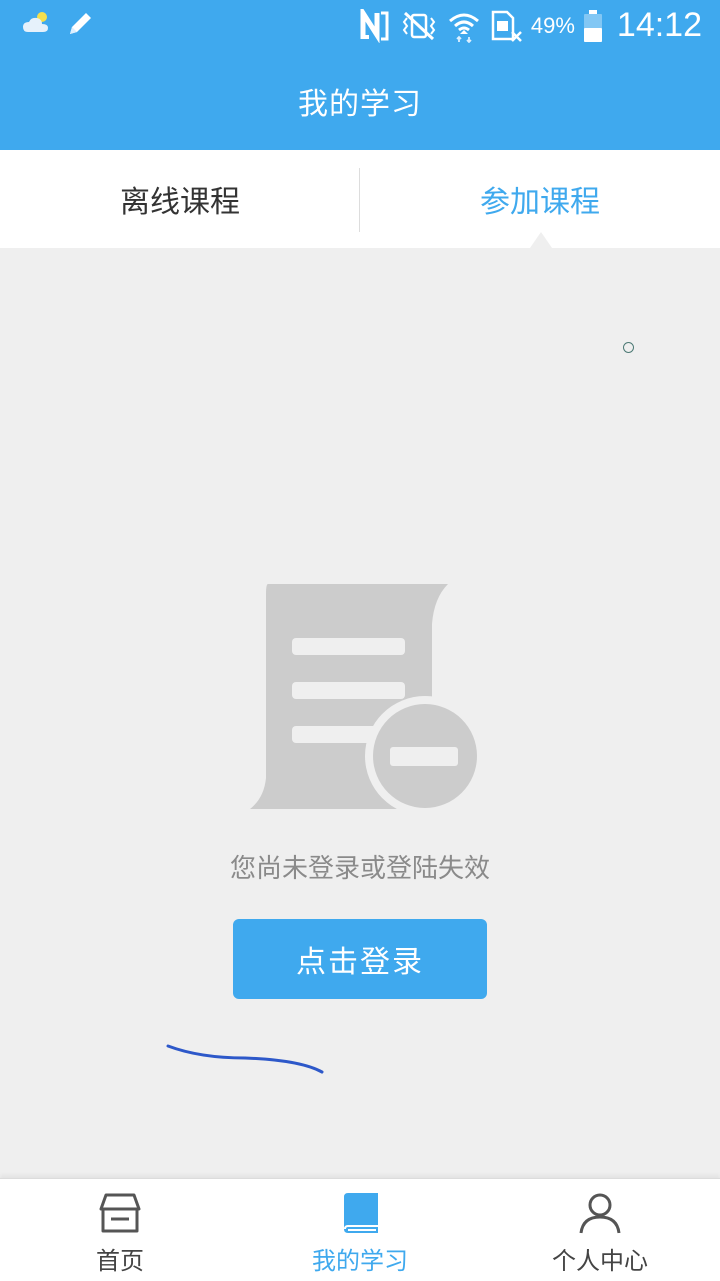 The width and height of the screenshot is (720, 1281). I want to click on status-left-icons, so click(59, 23).